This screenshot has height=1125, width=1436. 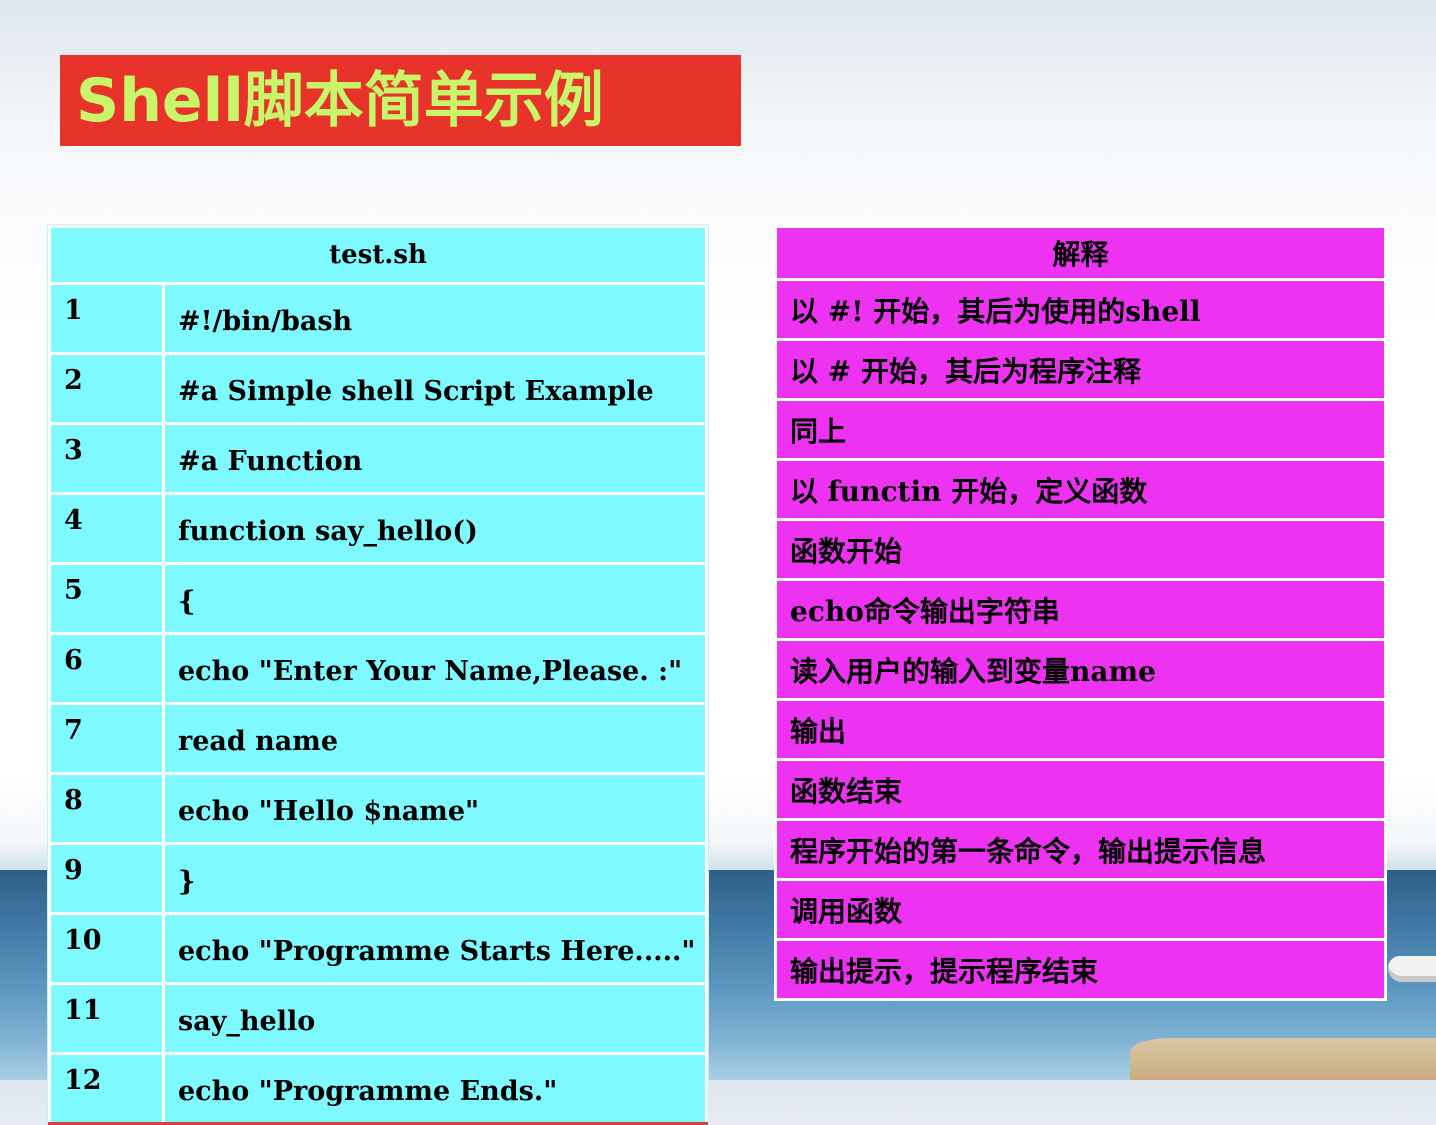 I want to click on explanation-cell: 输出提示，提示程序结束, so click(x=1080, y=969).